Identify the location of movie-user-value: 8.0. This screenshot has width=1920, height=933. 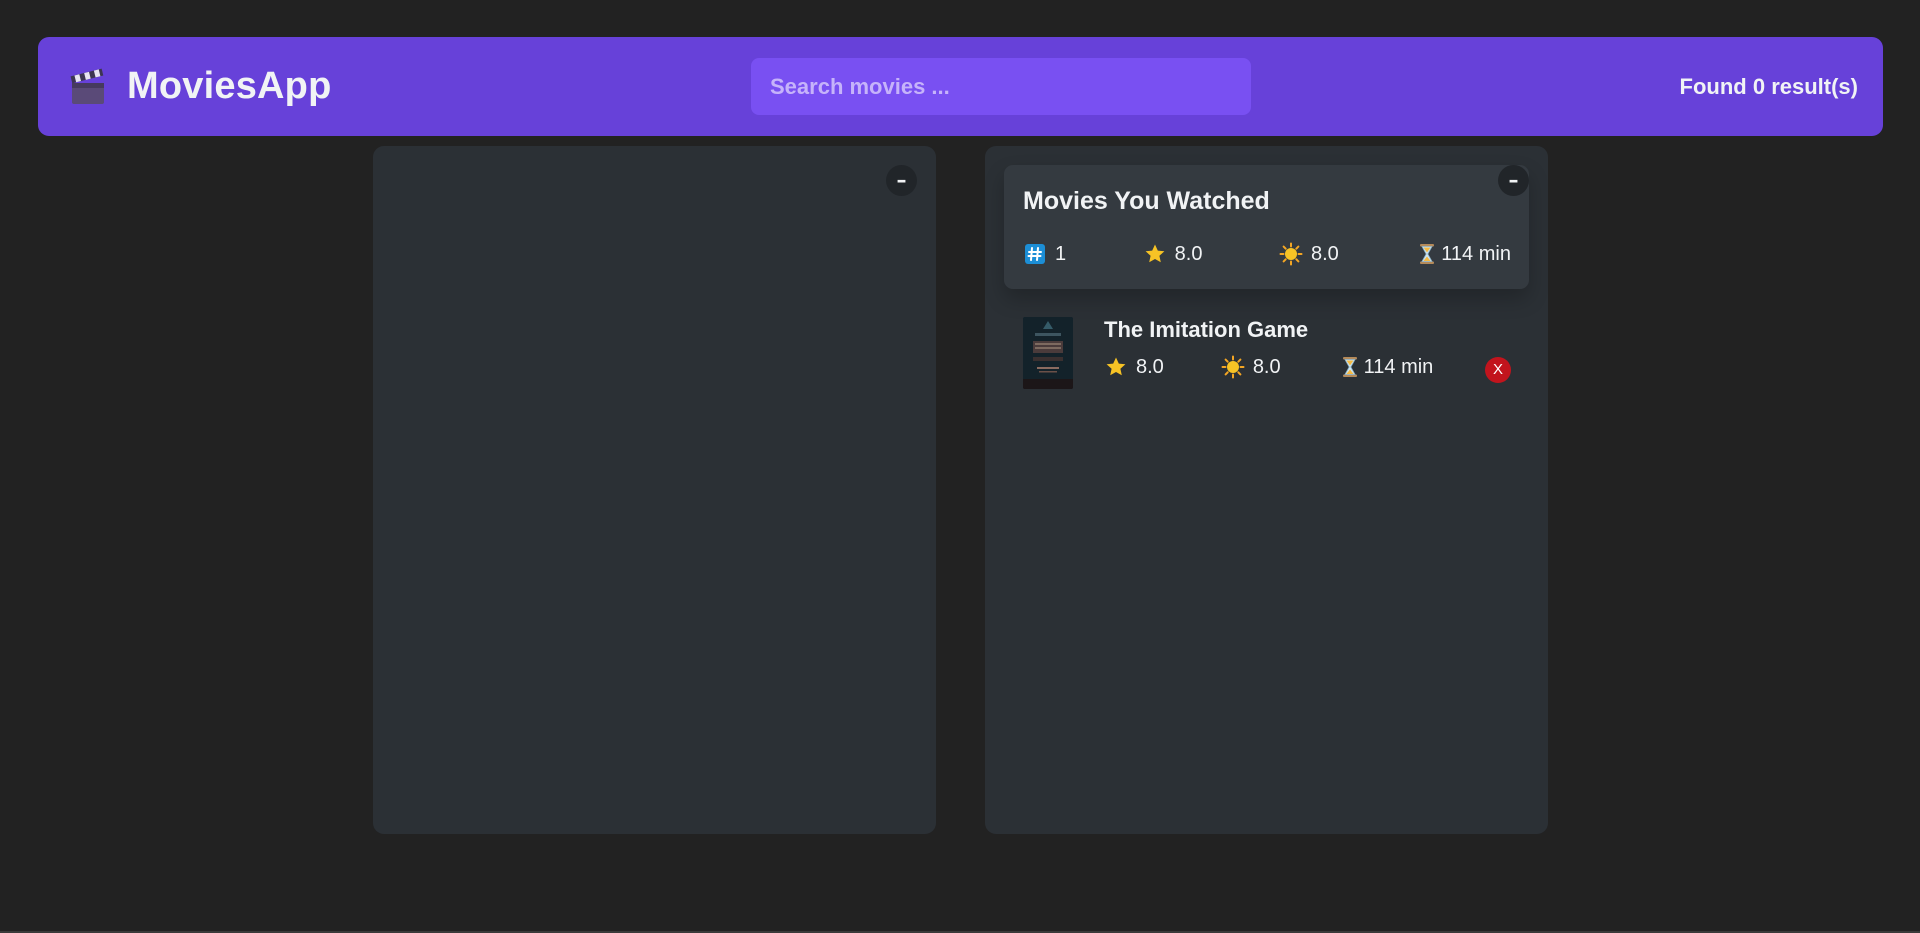
(1266, 366).